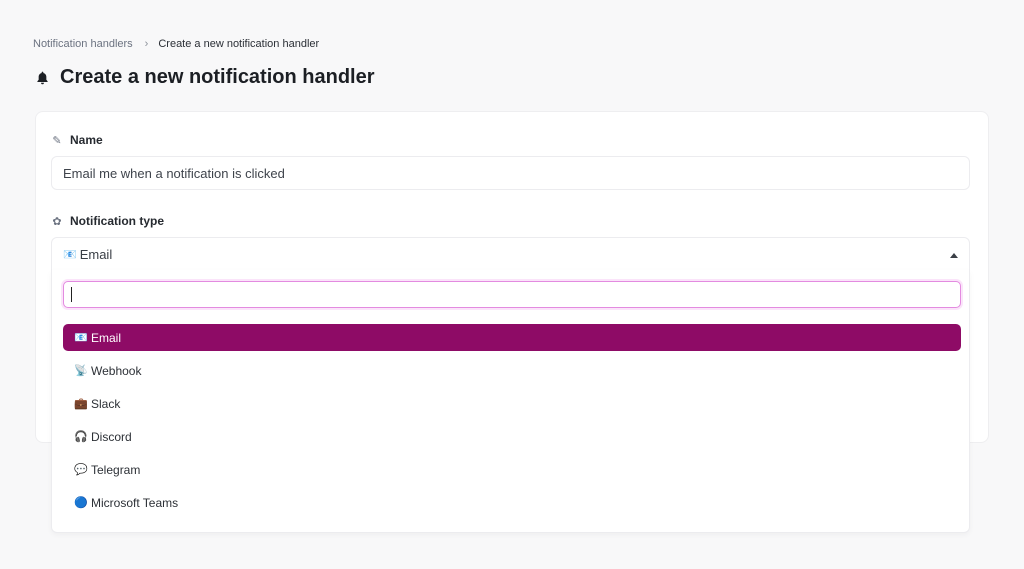 This screenshot has width=1024, height=569. What do you see at coordinates (146, 44) in the screenshot?
I see `chevron-right-icon: ›` at bounding box center [146, 44].